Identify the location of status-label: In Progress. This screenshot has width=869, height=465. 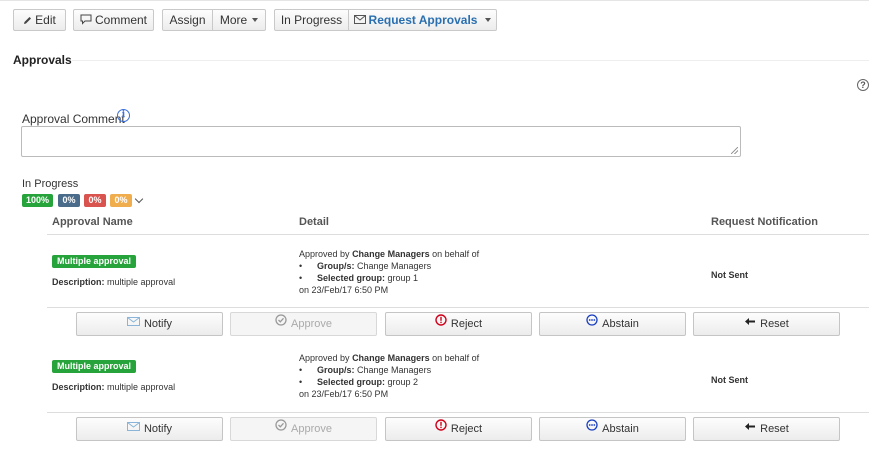
(311, 20).